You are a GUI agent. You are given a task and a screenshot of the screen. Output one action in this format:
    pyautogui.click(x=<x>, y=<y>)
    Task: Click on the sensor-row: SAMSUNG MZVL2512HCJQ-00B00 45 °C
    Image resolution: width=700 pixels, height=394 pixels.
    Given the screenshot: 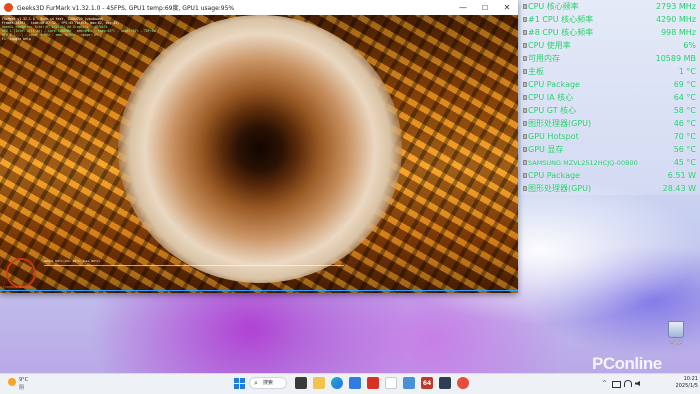 What is the action you would take?
    pyautogui.click(x=610, y=163)
    